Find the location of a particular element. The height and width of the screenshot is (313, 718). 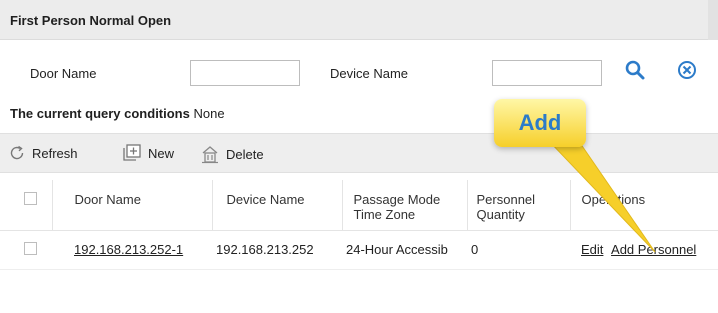

new-label: New is located at coordinates (161, 153).